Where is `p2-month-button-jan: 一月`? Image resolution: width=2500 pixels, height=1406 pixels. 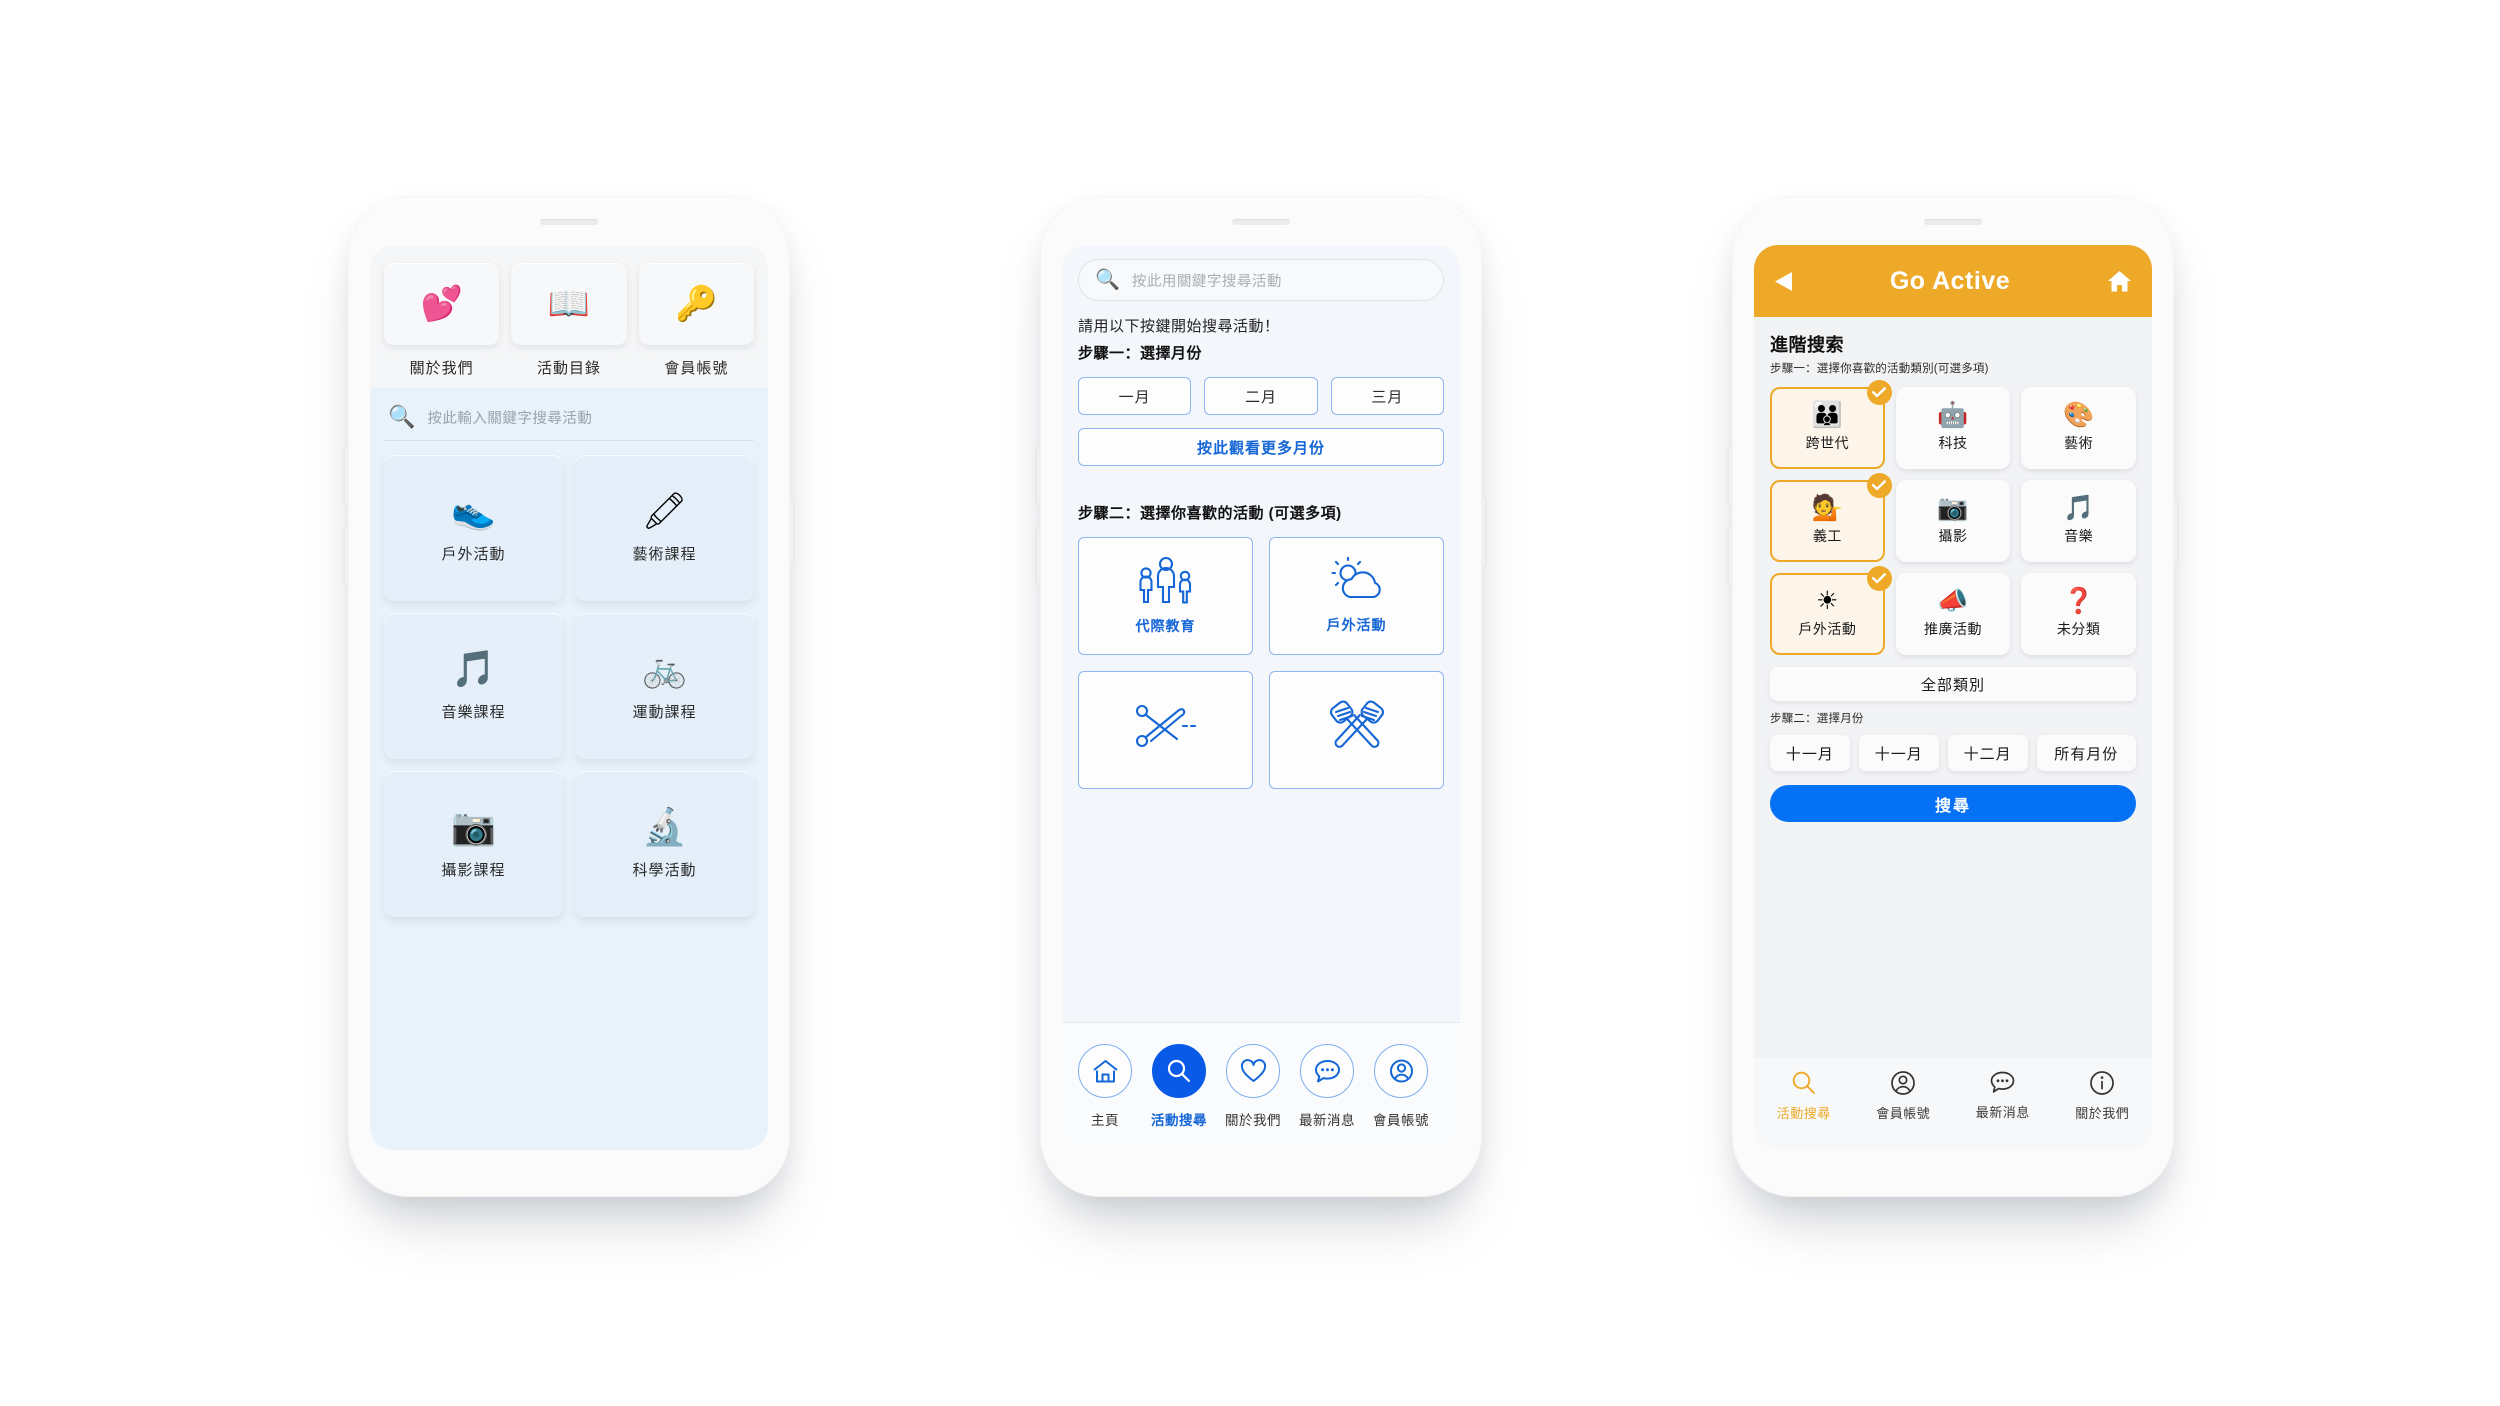 p2-month-button-jan: 一月 is located at coordinates (1135, 396).